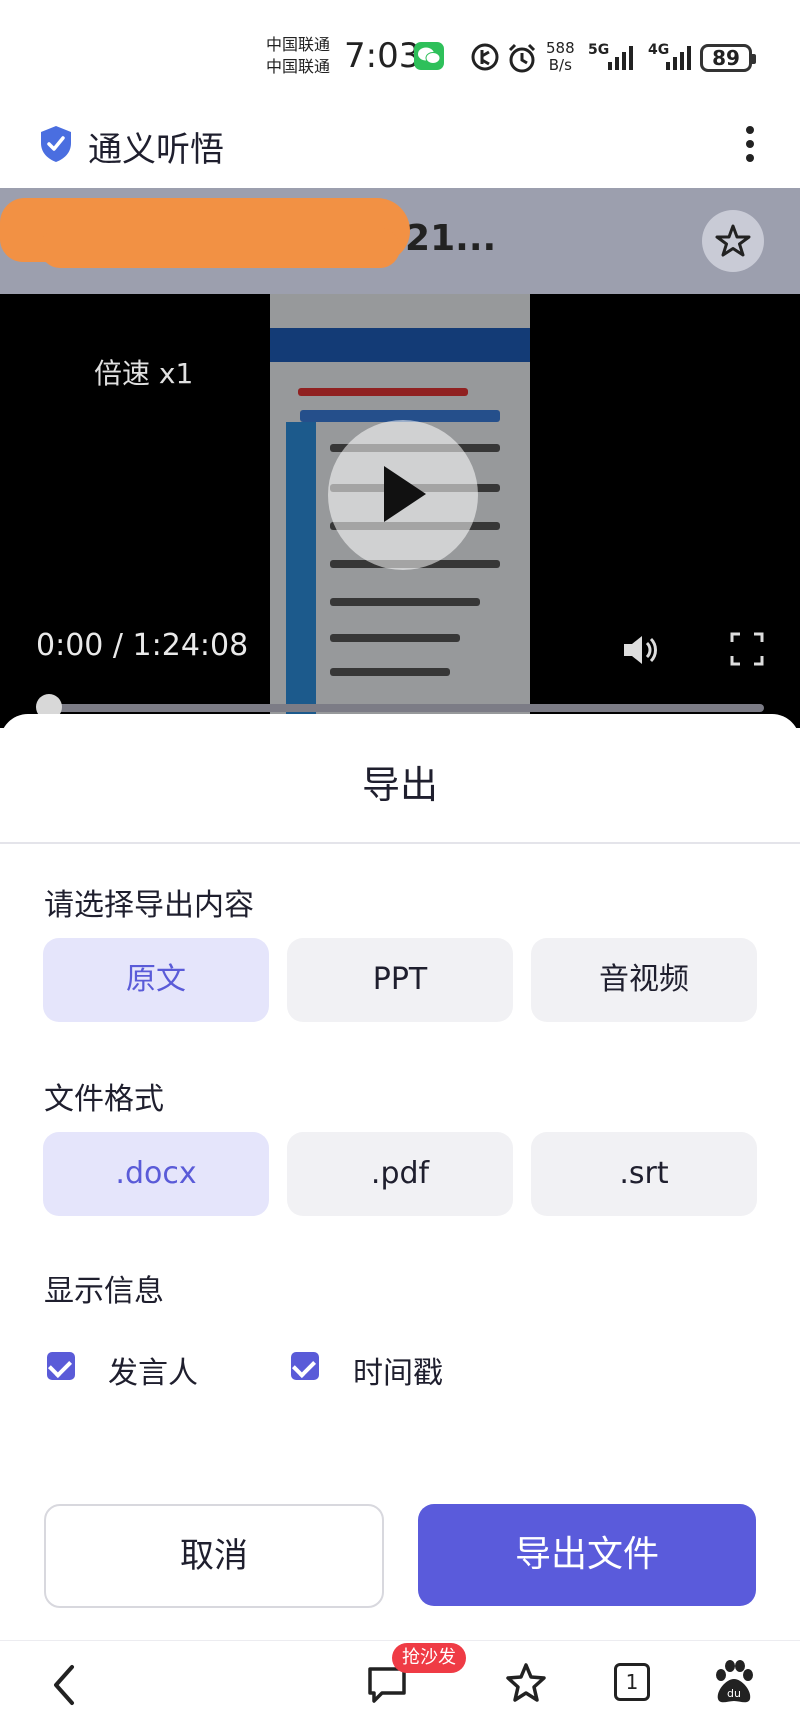 This screenshot has width=800, height=1734. What do you see at coordinates (400, 144) in the screenshot?
I see `app-header: 通义听悟` at bounding box center [400, 144].